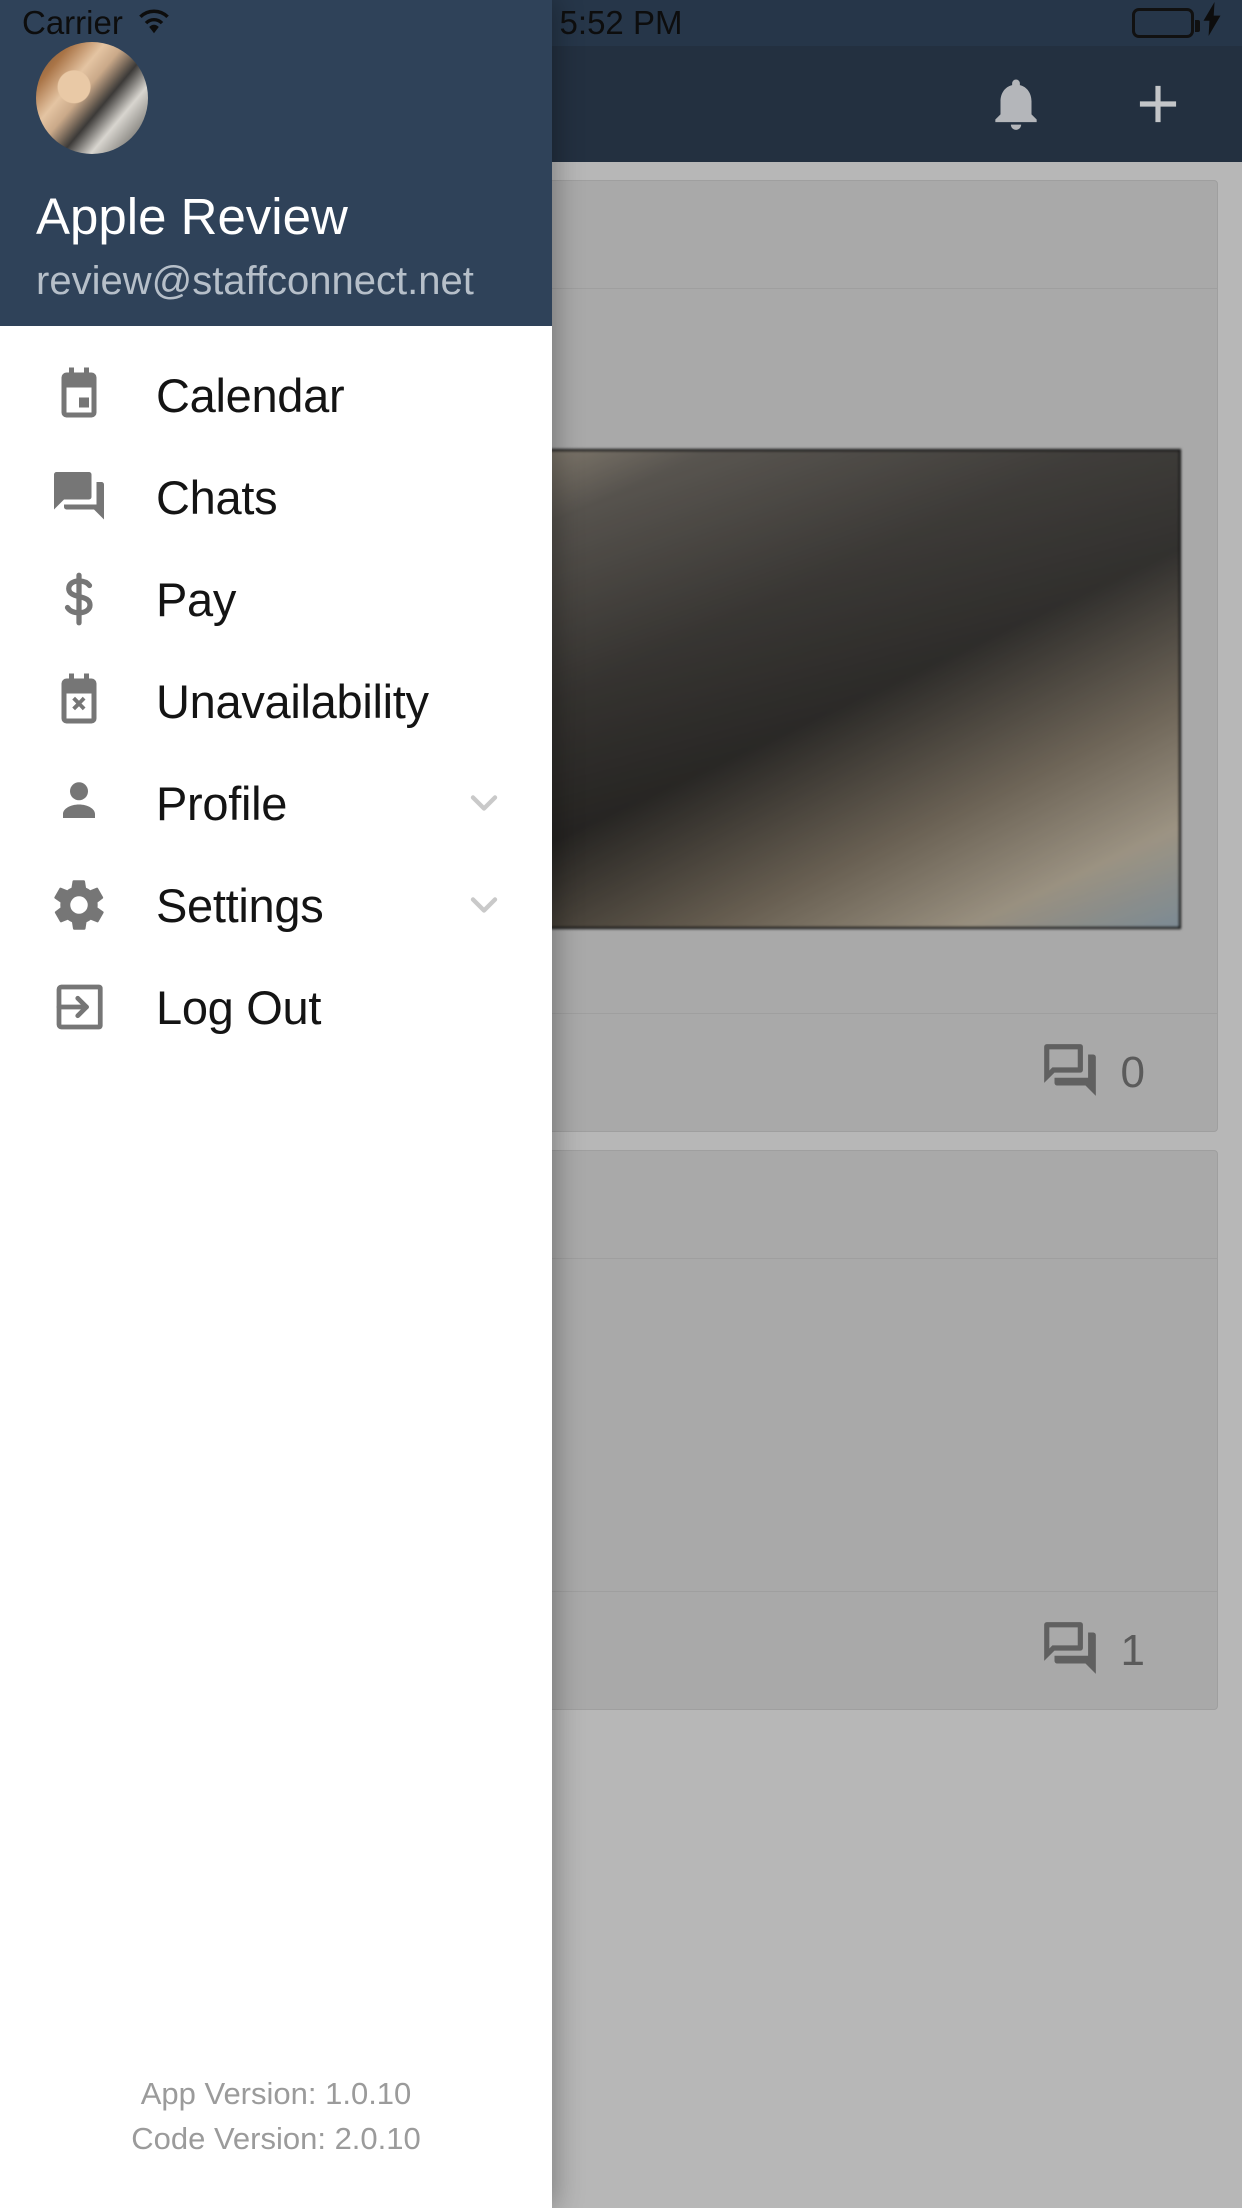 Image resolution: width=1242 pixels, height=2208 pixels. I want to click on status-bar-right, so click(1177, 23).